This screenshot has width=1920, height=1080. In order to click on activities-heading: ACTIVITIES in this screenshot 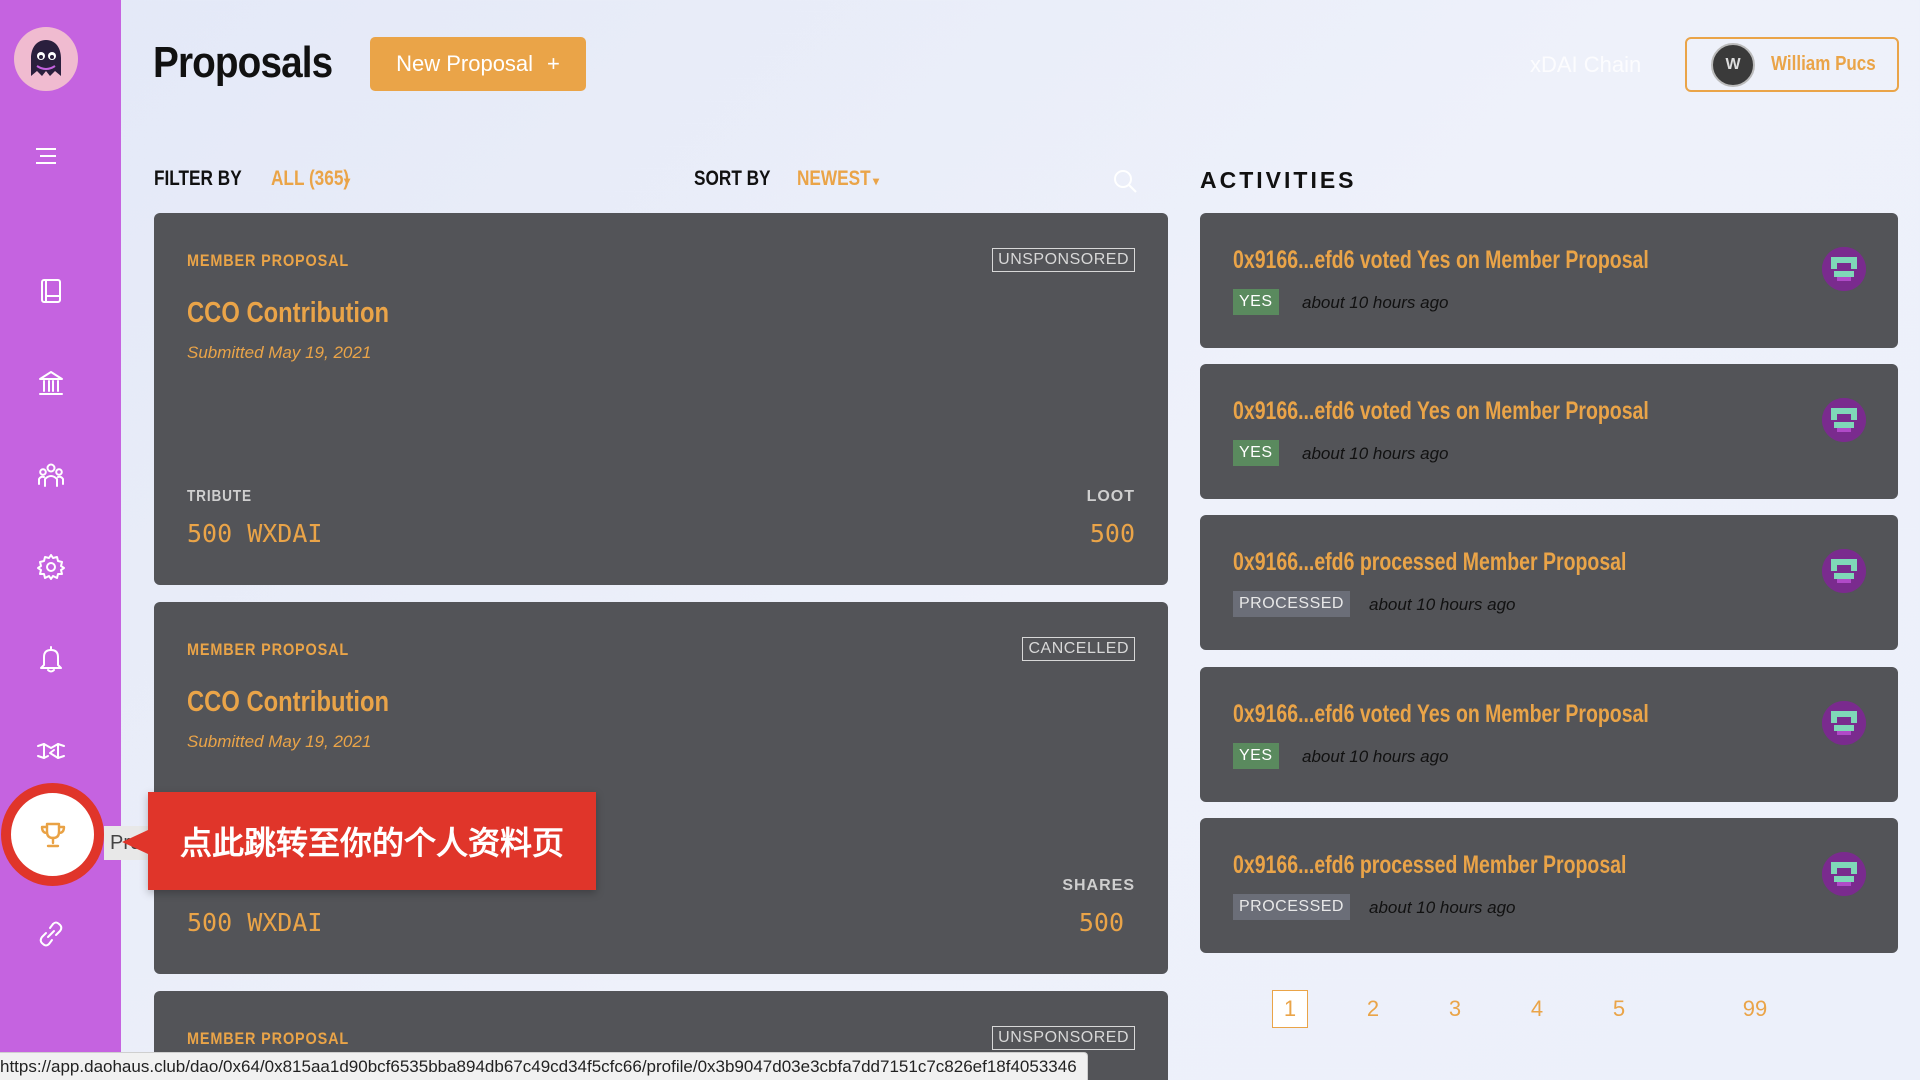, I will do `click(1278, 180)`.